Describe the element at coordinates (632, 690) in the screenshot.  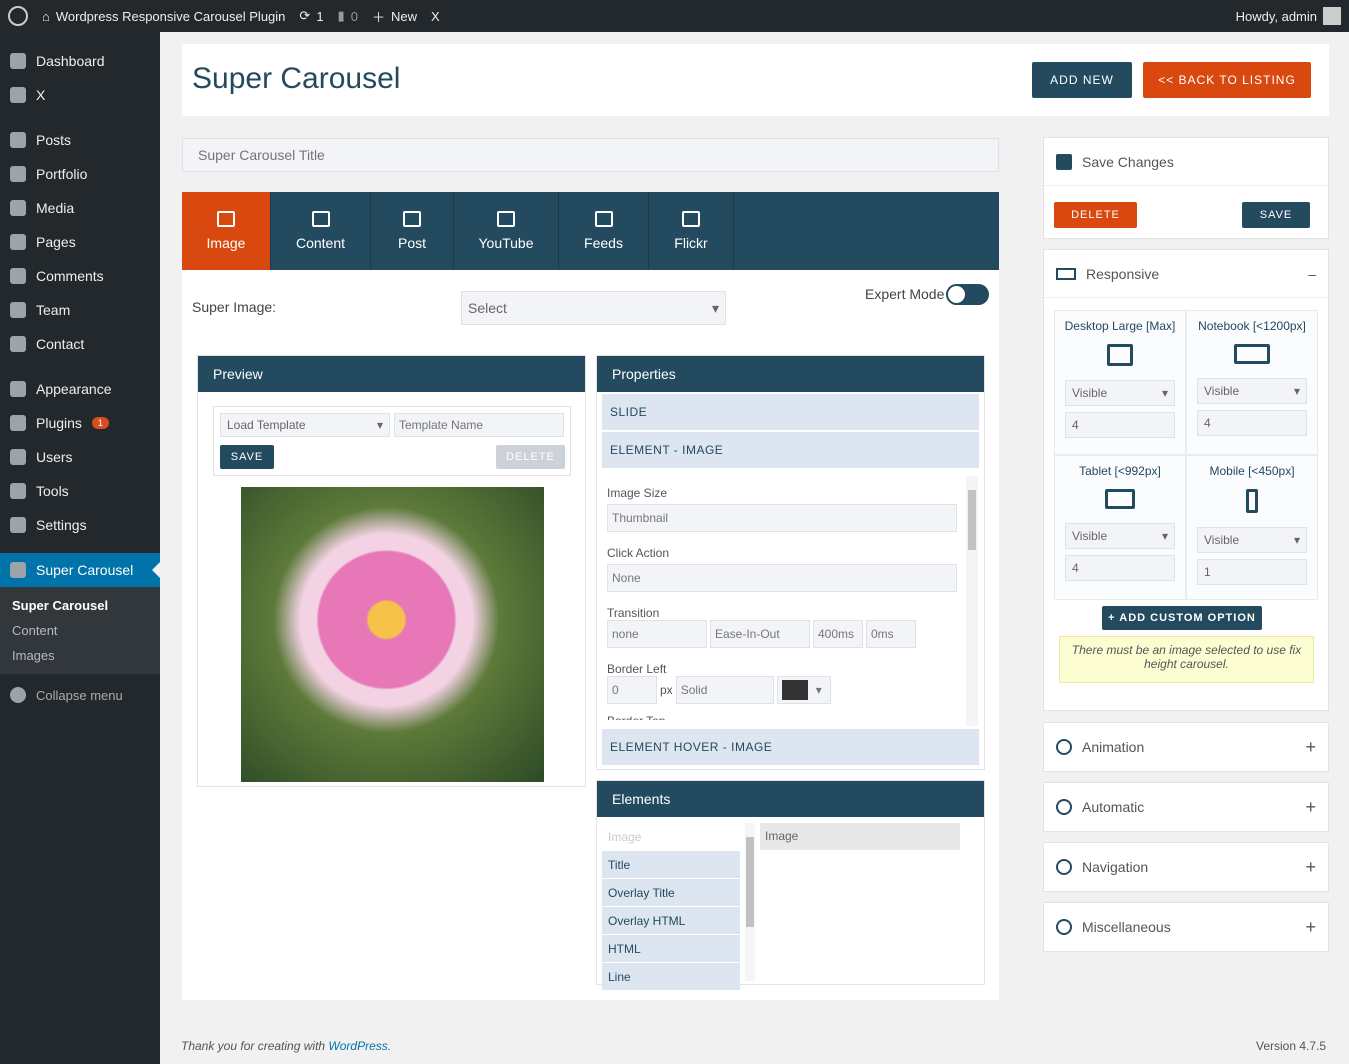
I see `border-left-width: 0` at that location.